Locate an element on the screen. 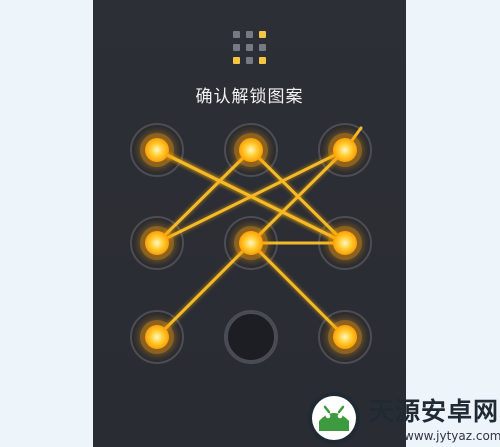  watermark-name: 天源安卓网 is located at coordinates (434, 411).